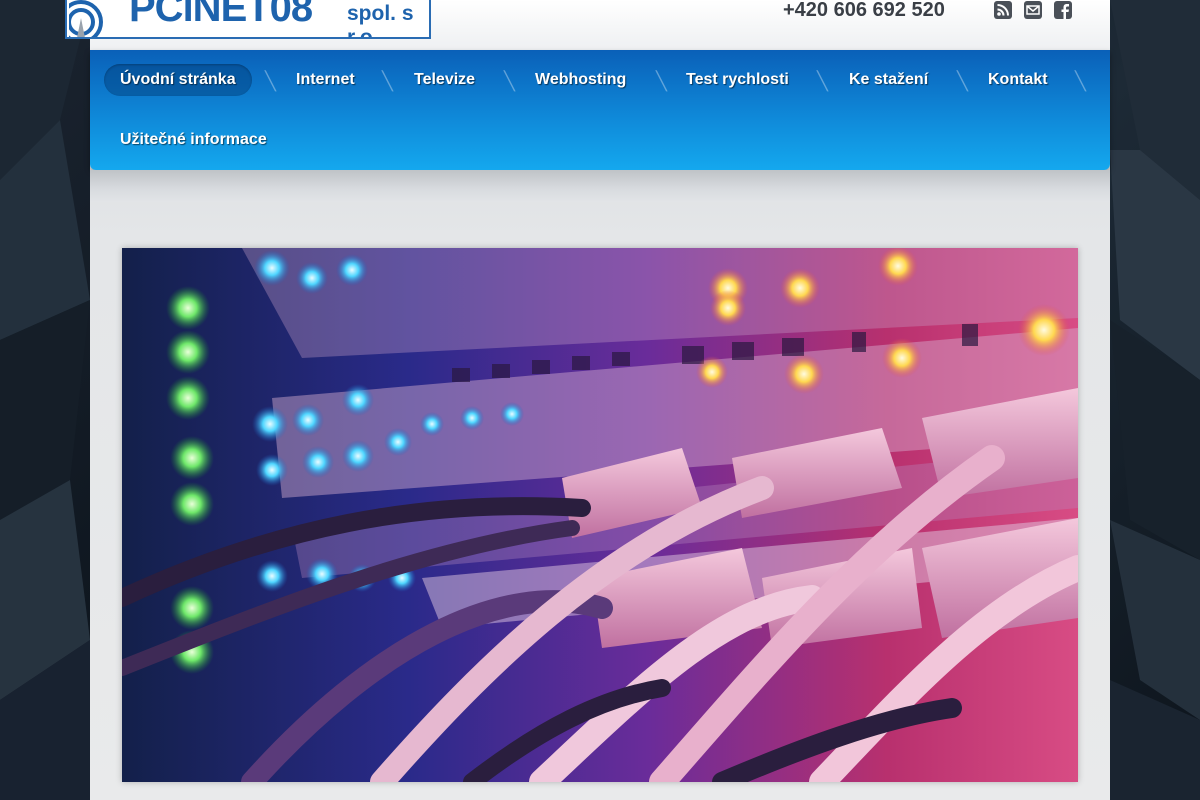 This screenshot has height=800, width=1200. Describe the element at coordinates (325, 80) in the screenshot. I see `nav-item-internet: Internet` at that location.